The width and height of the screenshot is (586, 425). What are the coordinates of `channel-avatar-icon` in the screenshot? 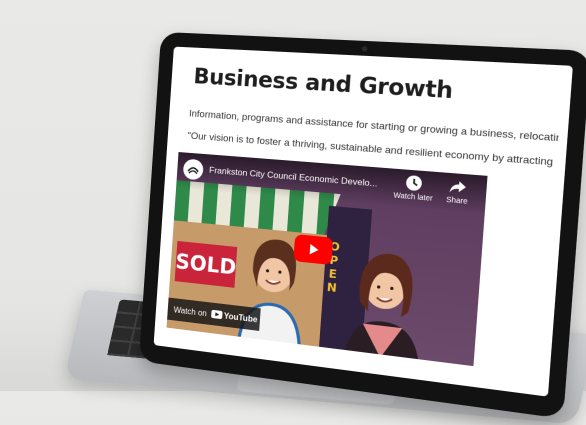 It's located at (193, 169).